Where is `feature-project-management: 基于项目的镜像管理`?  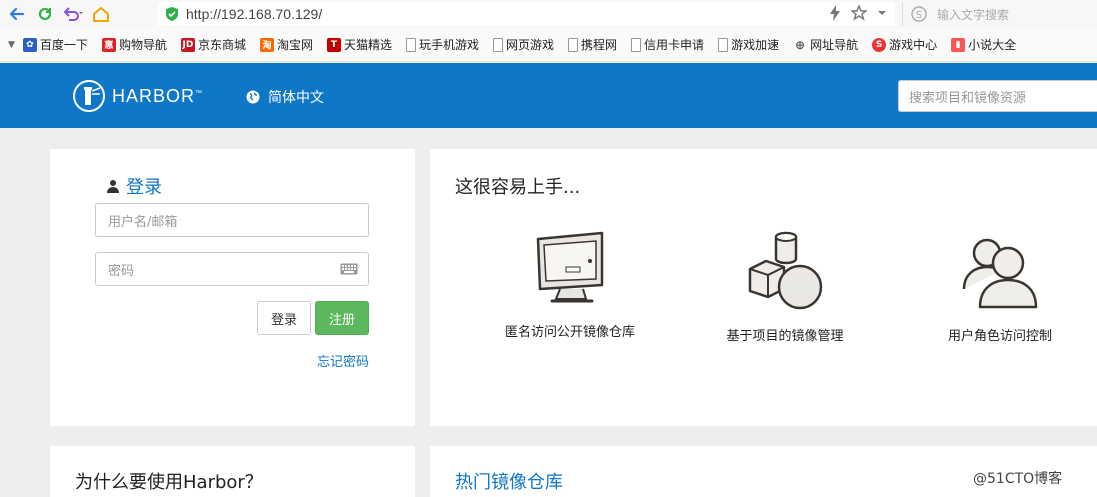 feature-project-management: 基于项目的镜像管理 is located at coordinates (785, 287).